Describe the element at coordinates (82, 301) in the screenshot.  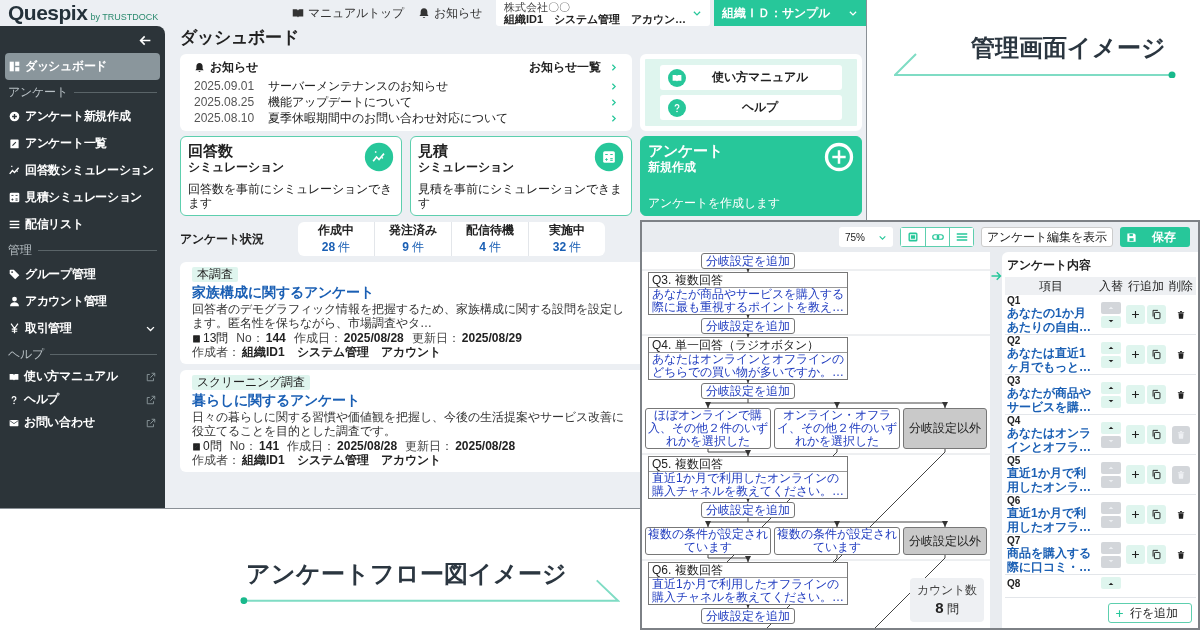
I see `sidebar-item: アカウント管理` at that location.